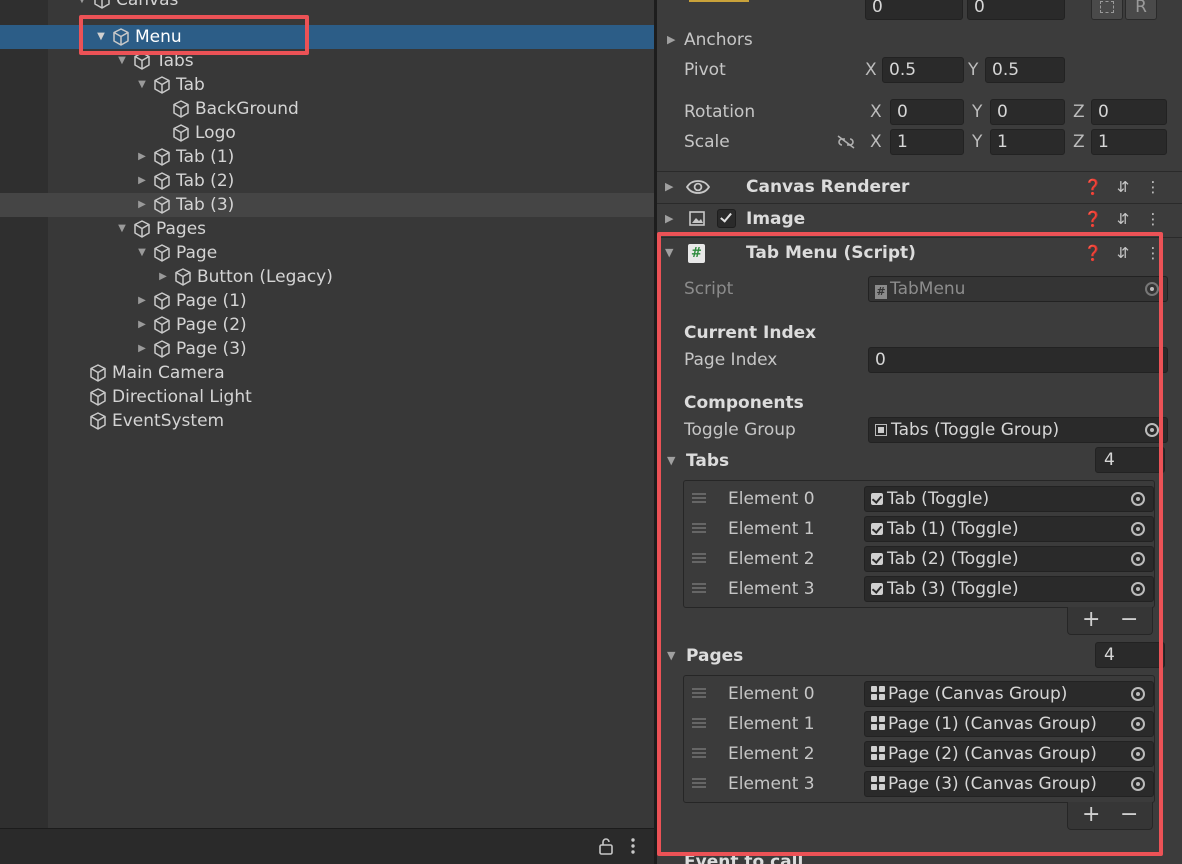  What do you see at coordinates (327, 109) in the screenshot?
I see `hierarchy-item: BackGround` at bounding box center [327, 109].